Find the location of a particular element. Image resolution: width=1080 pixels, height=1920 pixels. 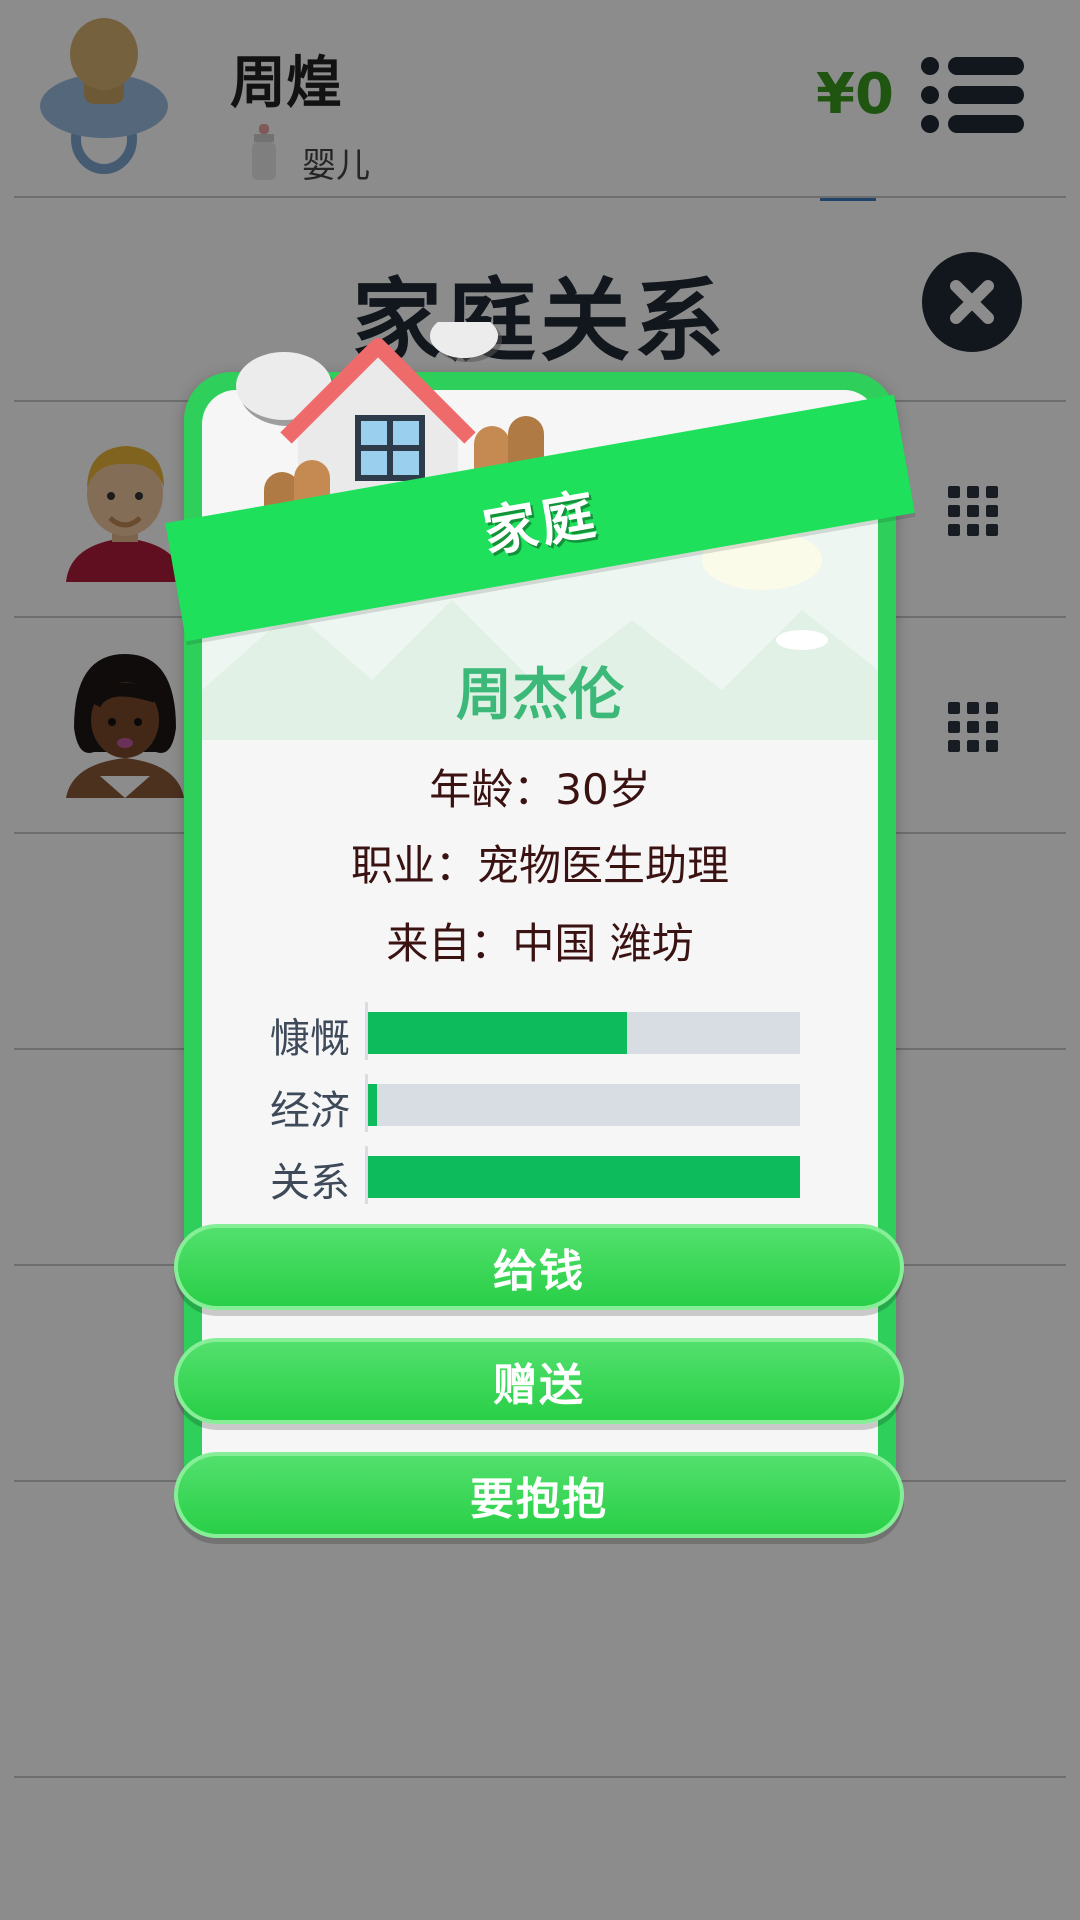

ask-hug-button: 要抱抱 is located at coordinates (539, 1495).